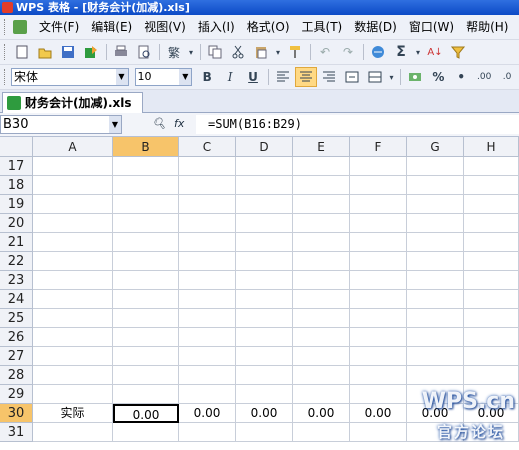 This screenshot has width=519, height=450. Describe the element at coordinates (73, 185) in the screenshot. I see `cell-a18` at that location.